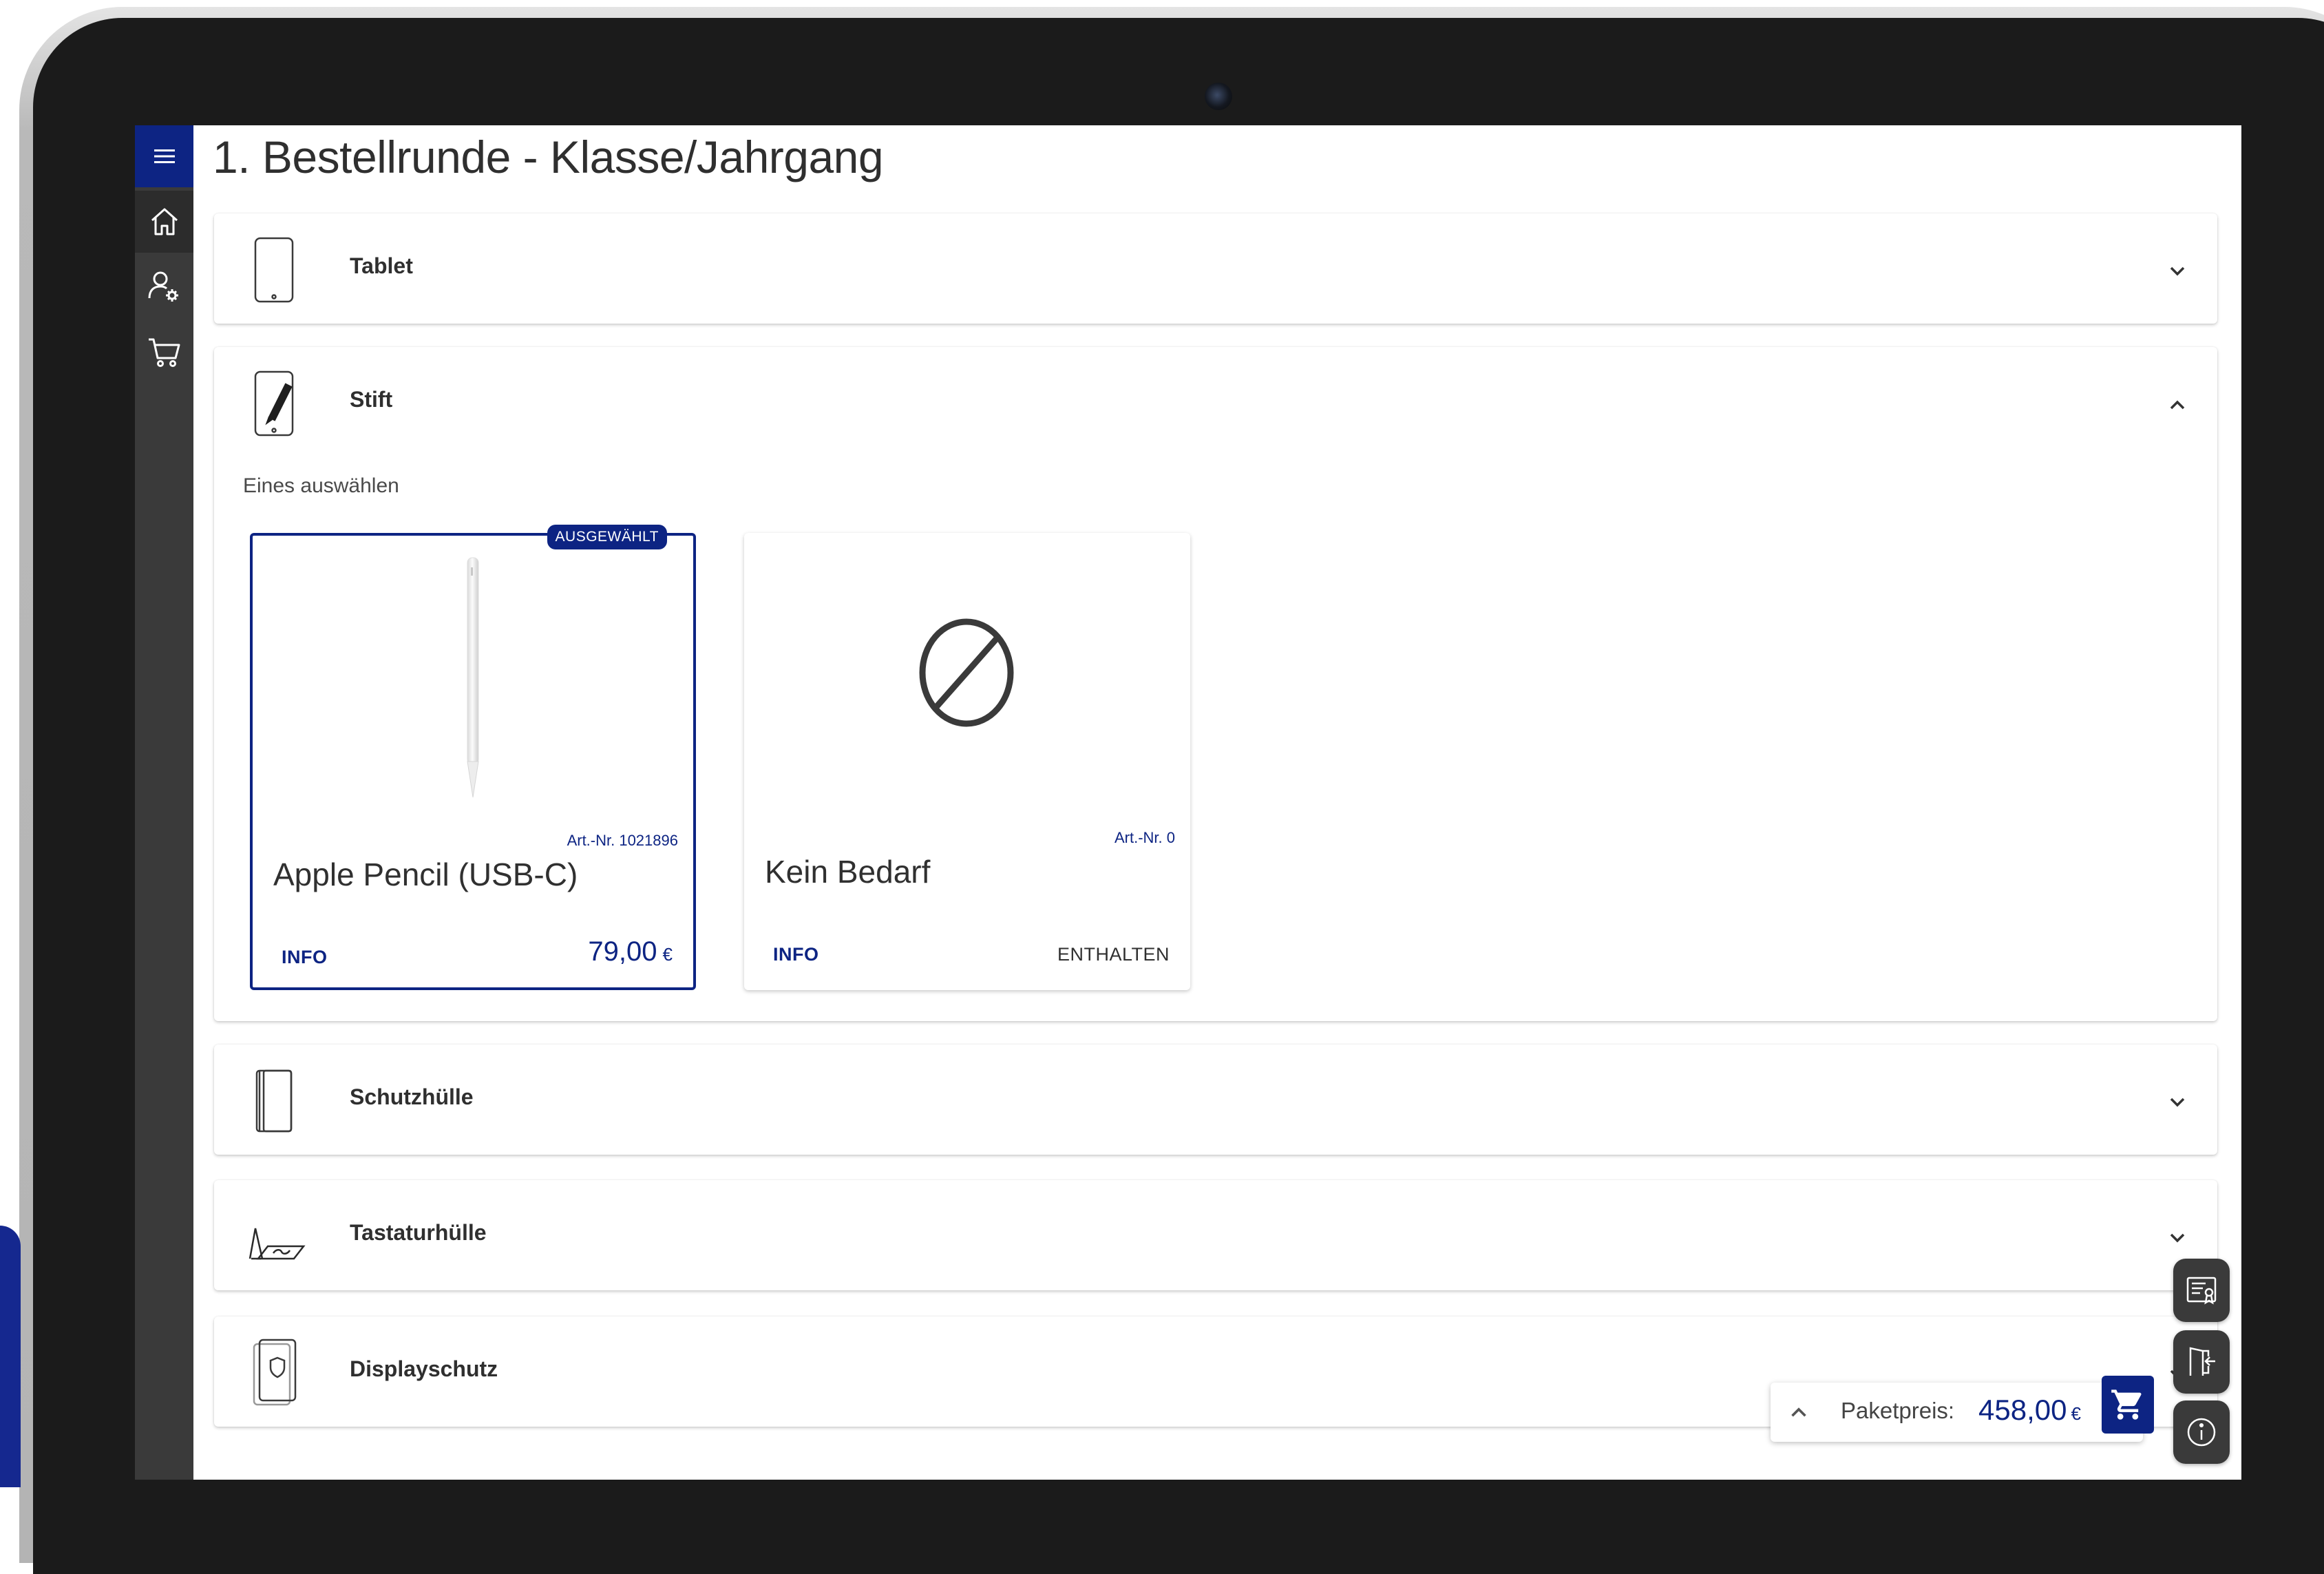 The width and height of the screenshot is (2324, 1574). What do you see at coordinates (1219, 96) in the screenshot?
I see `webcam` at bounding box center [1219, 96].